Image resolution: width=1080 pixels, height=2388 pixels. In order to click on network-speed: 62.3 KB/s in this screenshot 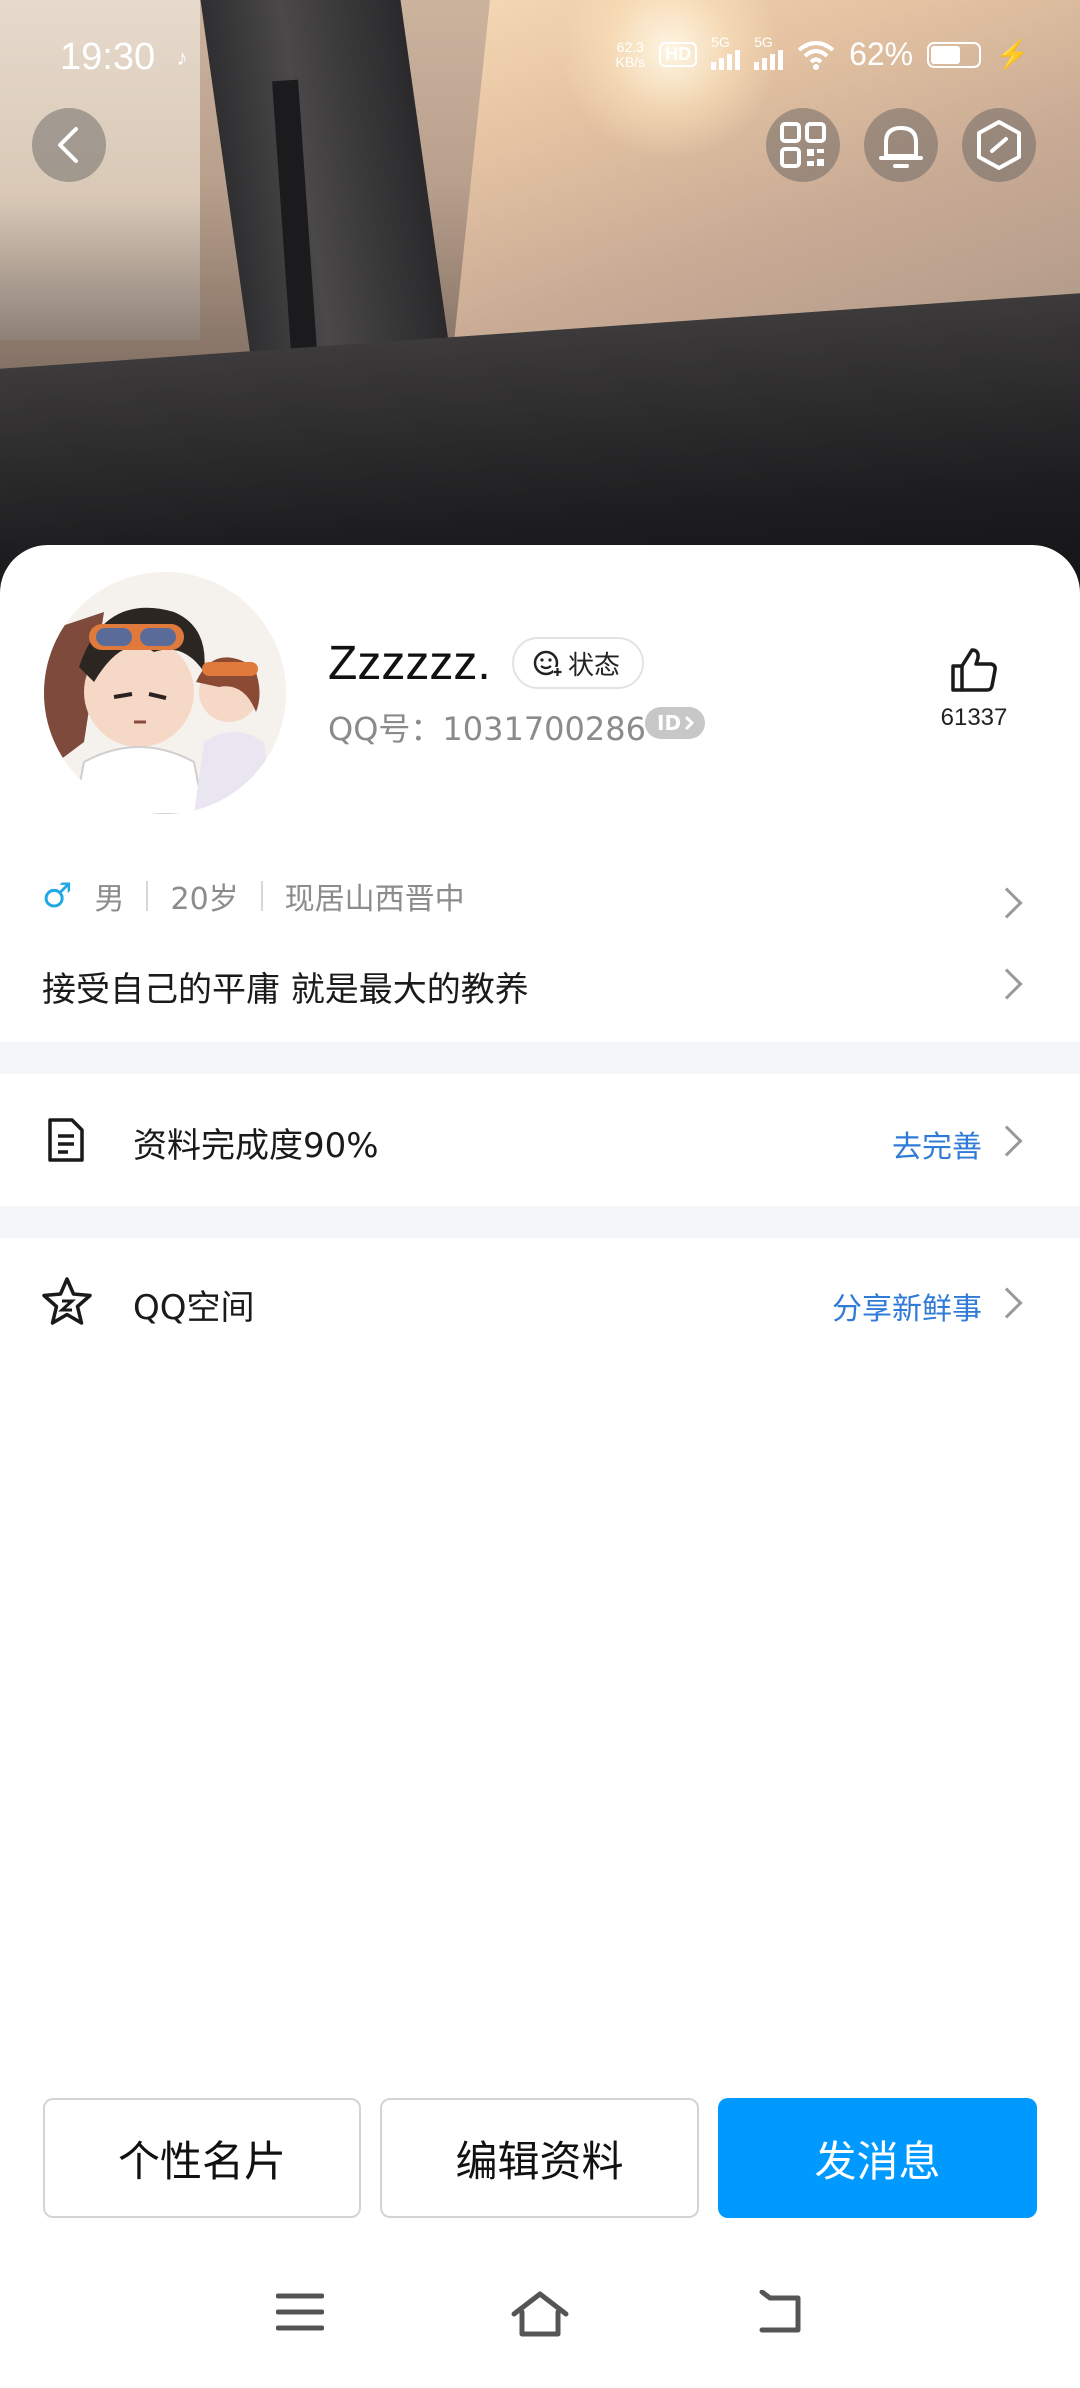, I will do `click(630, 54)`.